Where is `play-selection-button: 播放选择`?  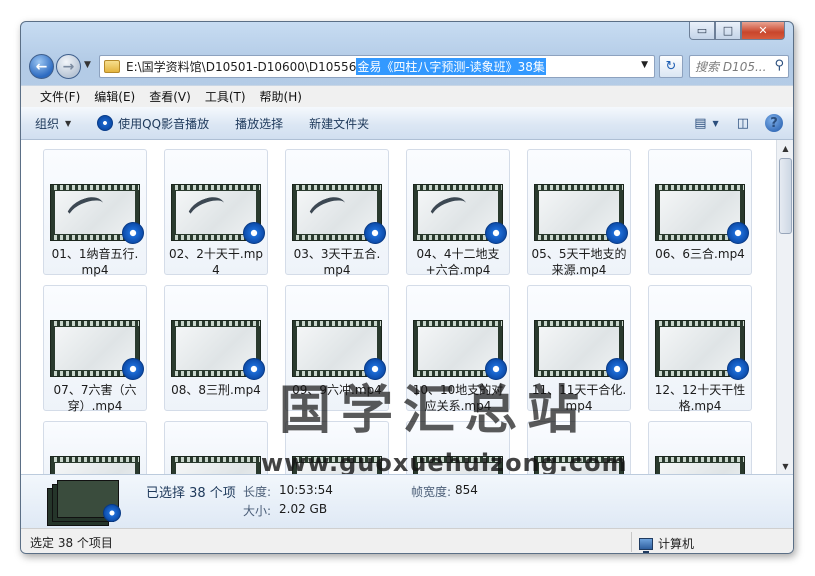
play-selection-button: 播放选择 is located at coordinates (259, 123).